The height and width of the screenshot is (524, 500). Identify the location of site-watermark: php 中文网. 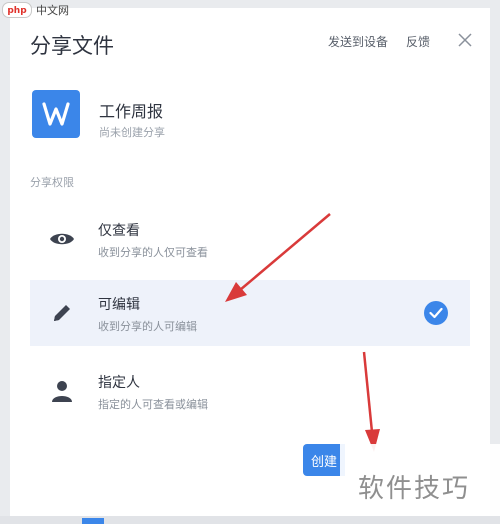
(35, 10).